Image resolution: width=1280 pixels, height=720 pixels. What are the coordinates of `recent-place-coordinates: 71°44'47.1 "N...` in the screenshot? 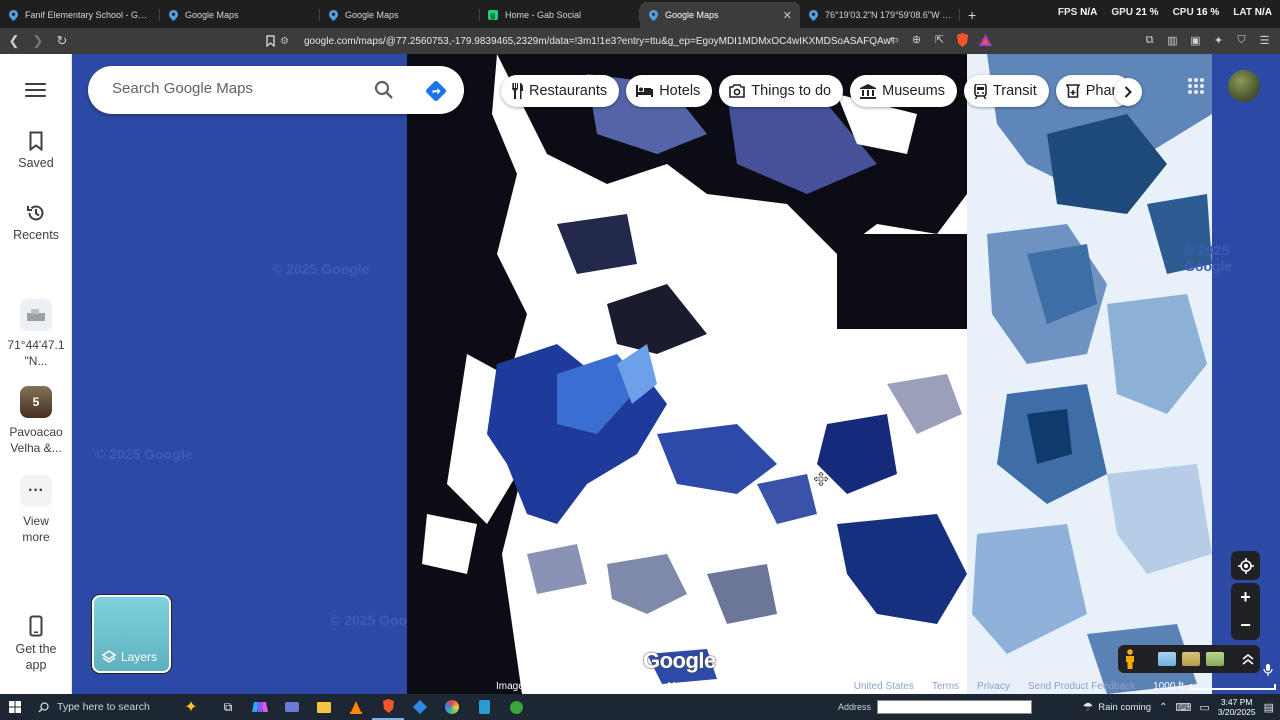 It's located at (36, 334).